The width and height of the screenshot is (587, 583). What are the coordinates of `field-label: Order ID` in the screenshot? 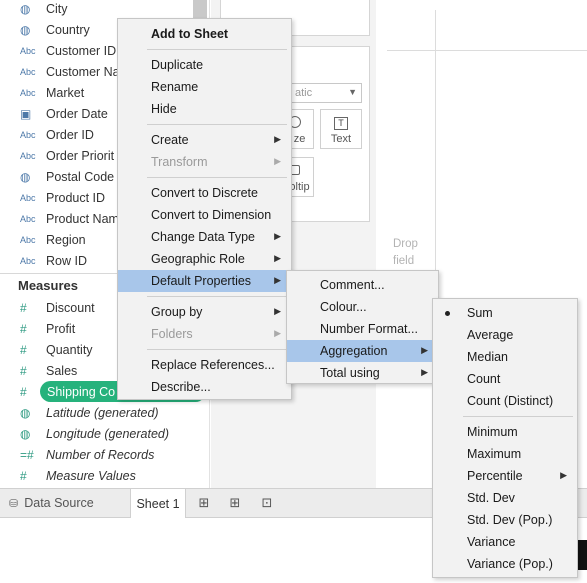 It's located at (70, 134).